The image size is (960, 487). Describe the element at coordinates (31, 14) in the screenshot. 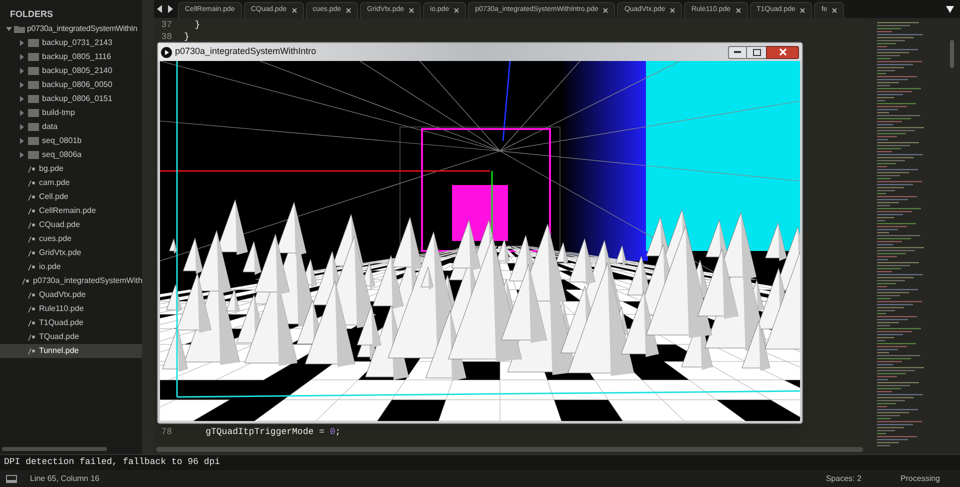

I see `sidebar-heading: FOLDERS` at that location.